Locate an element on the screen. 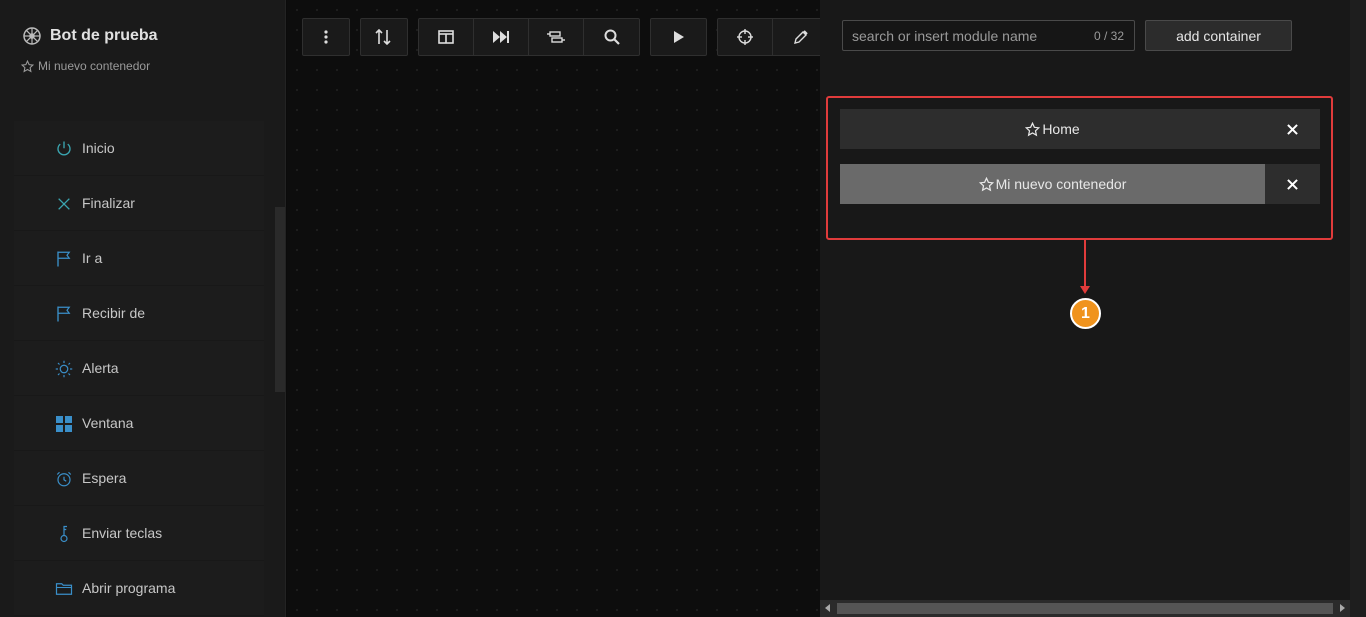 The image size is (1366, 617). sidebar-item-abrir-programa: Abrir programa is located at coordinates (139, 588).